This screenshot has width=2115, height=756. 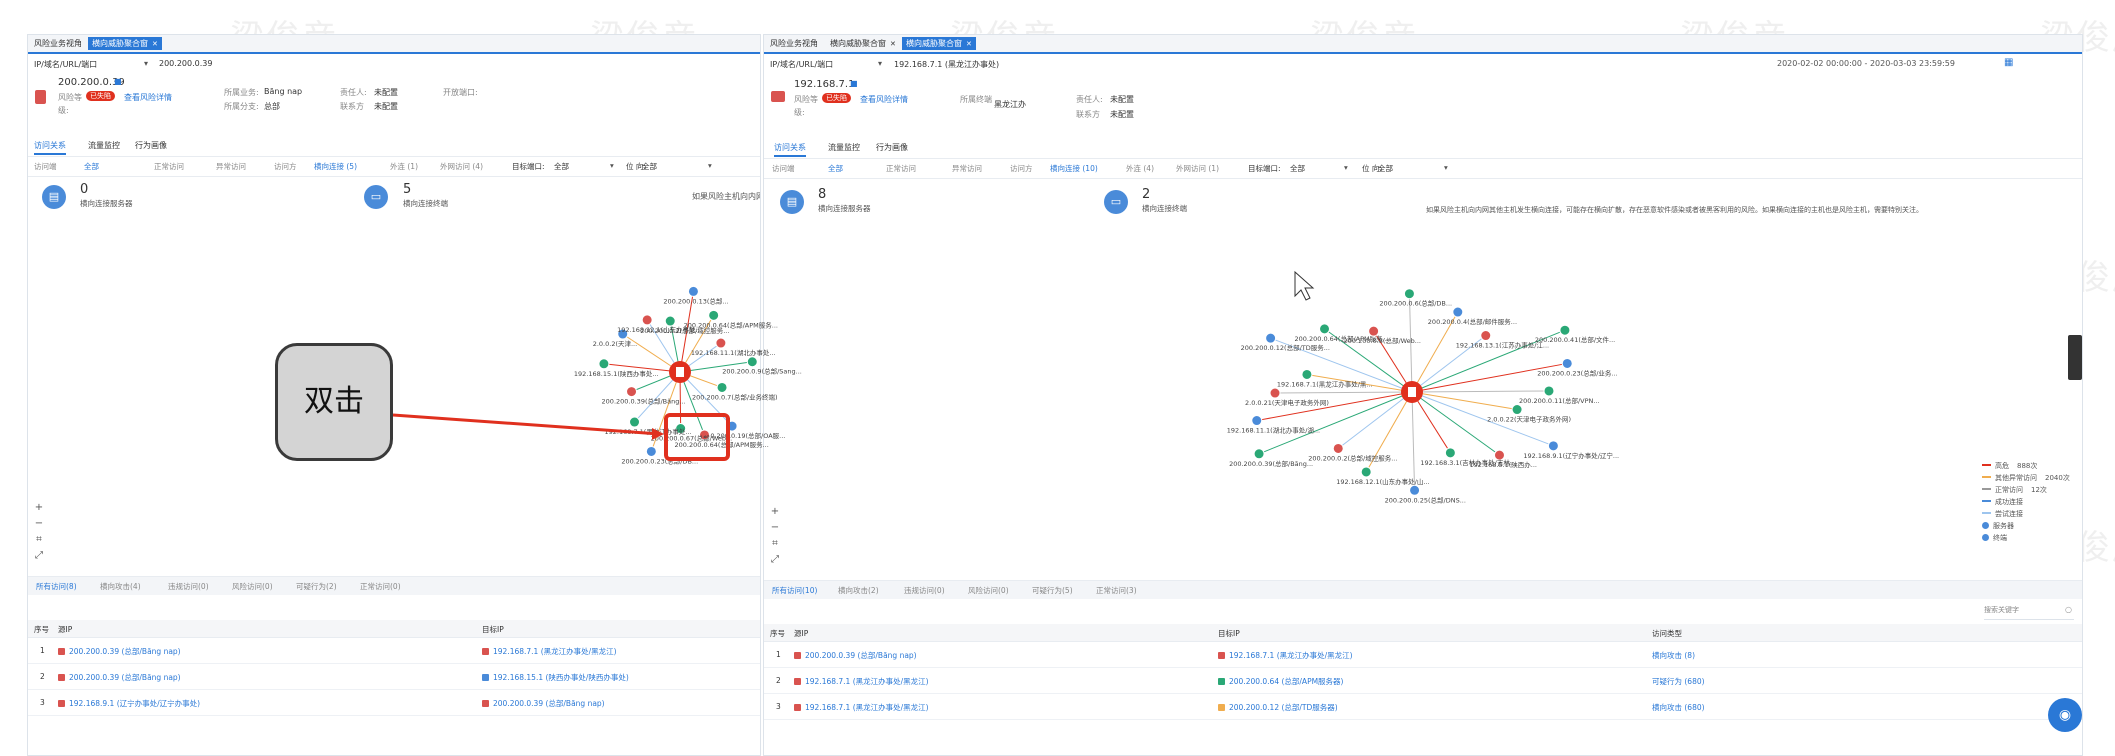 What do you see at coordinates (1116, 590) in the screenshot?
I see `tab-normal: 正常访问(3)` at bounding box center [1116, 590].